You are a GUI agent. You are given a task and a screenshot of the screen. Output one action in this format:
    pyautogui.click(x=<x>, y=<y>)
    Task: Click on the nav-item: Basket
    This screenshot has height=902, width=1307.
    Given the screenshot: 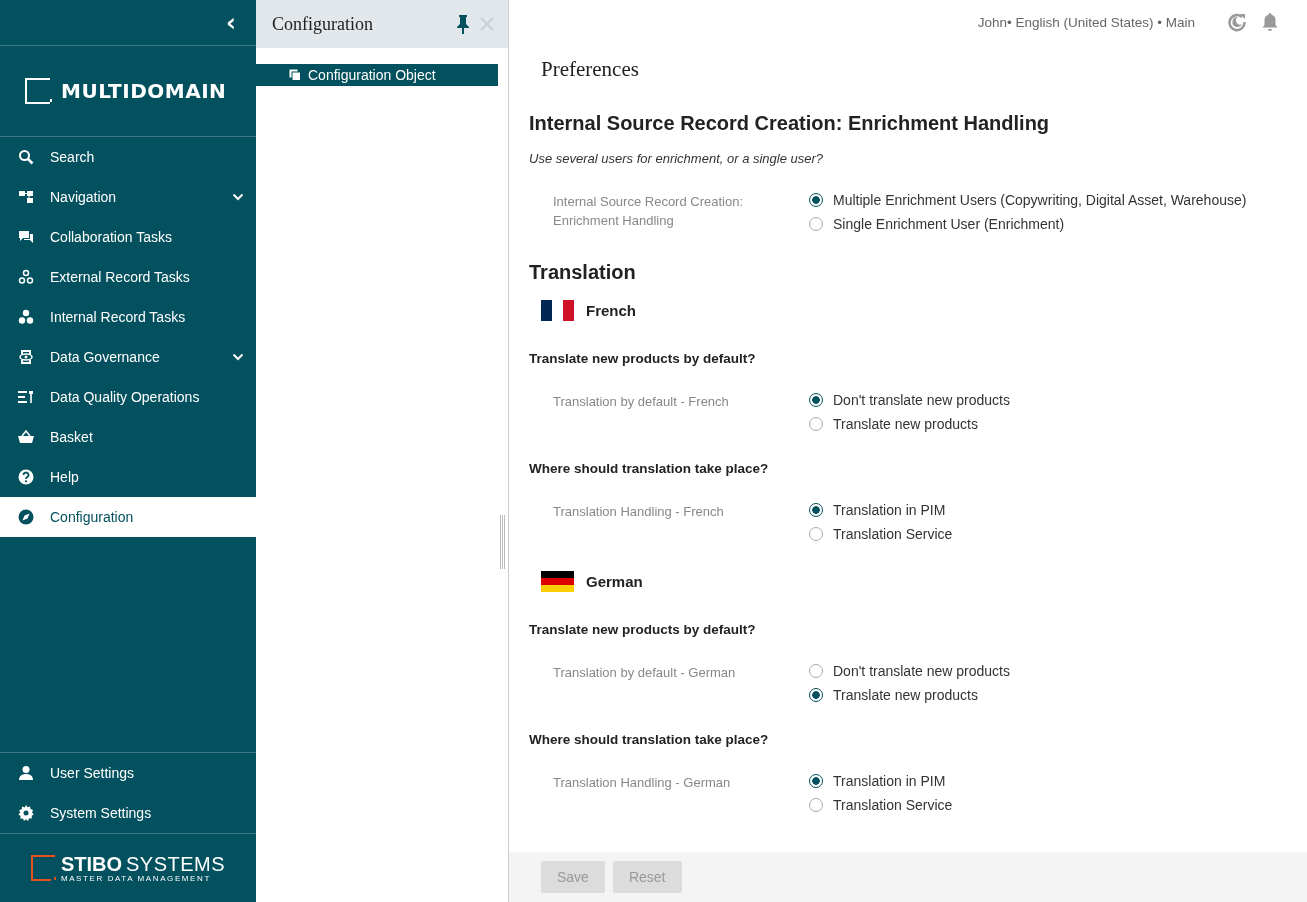 What is the action you would take?
    pyautogui.click(x=128, y=437)
    